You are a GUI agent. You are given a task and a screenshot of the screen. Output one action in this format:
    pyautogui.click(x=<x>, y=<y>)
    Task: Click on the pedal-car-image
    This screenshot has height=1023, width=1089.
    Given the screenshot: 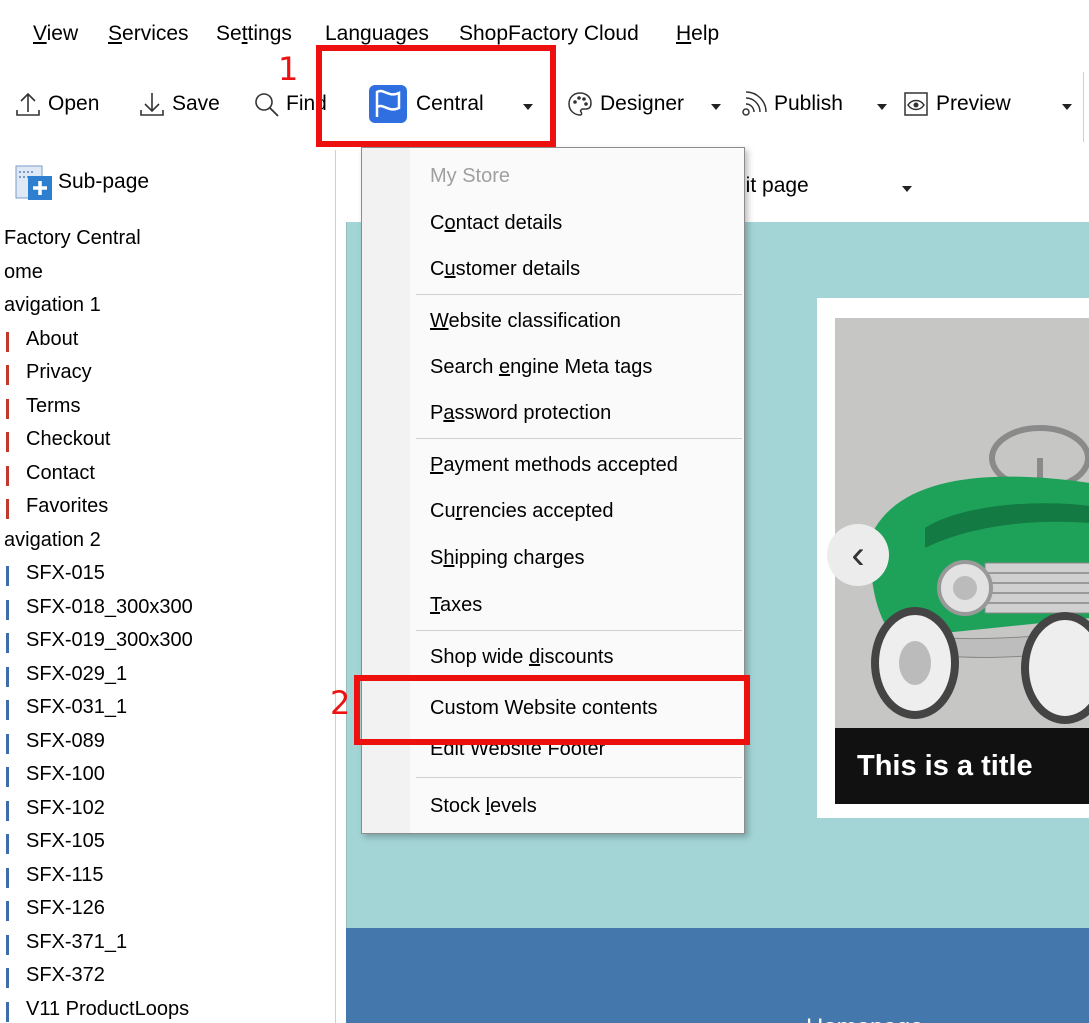 What is the action you would take?
    pyautogui.click(x=962, y=523)
    